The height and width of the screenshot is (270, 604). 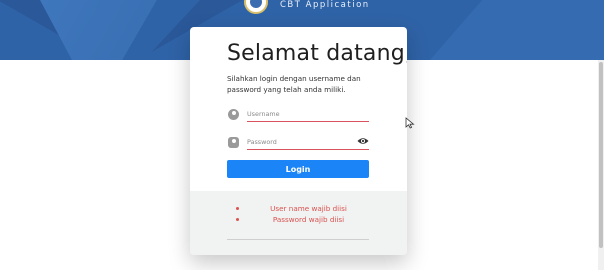 I want to click on error-message: User name wajib diisi, so click(x=308, y=208).